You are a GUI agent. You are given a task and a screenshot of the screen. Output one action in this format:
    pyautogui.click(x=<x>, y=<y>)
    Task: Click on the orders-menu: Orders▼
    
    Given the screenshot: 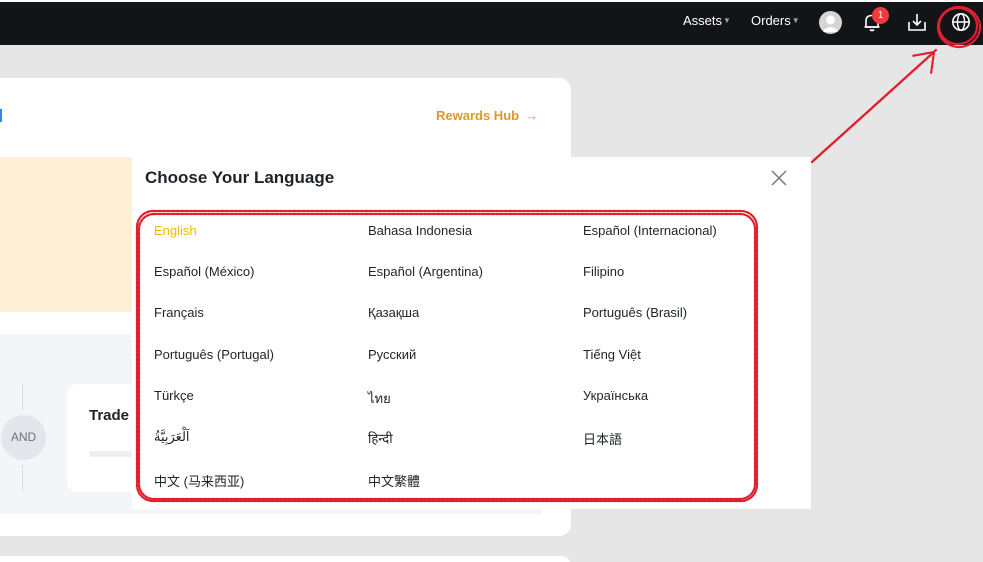 What is the action you would take?
    pyautogui.click(x=775, y=20)
    